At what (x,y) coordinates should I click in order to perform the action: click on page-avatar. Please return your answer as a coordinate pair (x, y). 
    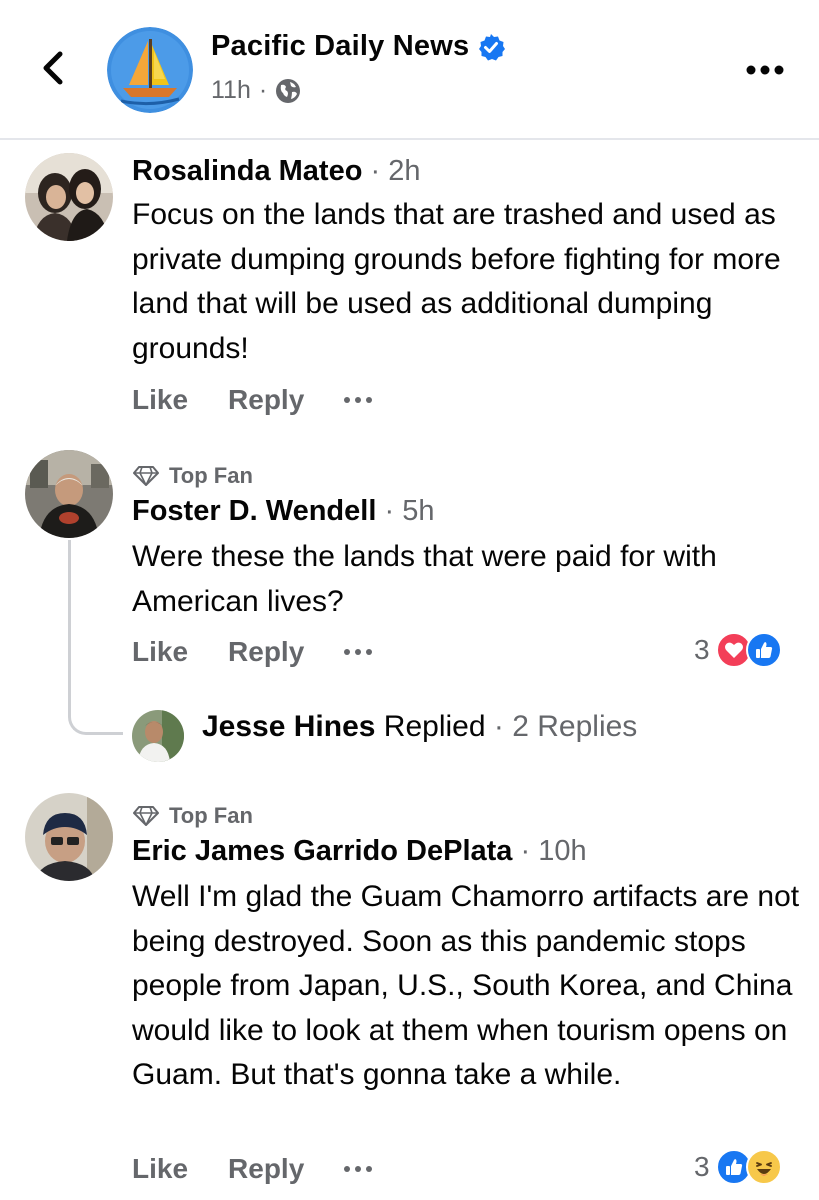
    Looking at the image, I should click on (150, 70).